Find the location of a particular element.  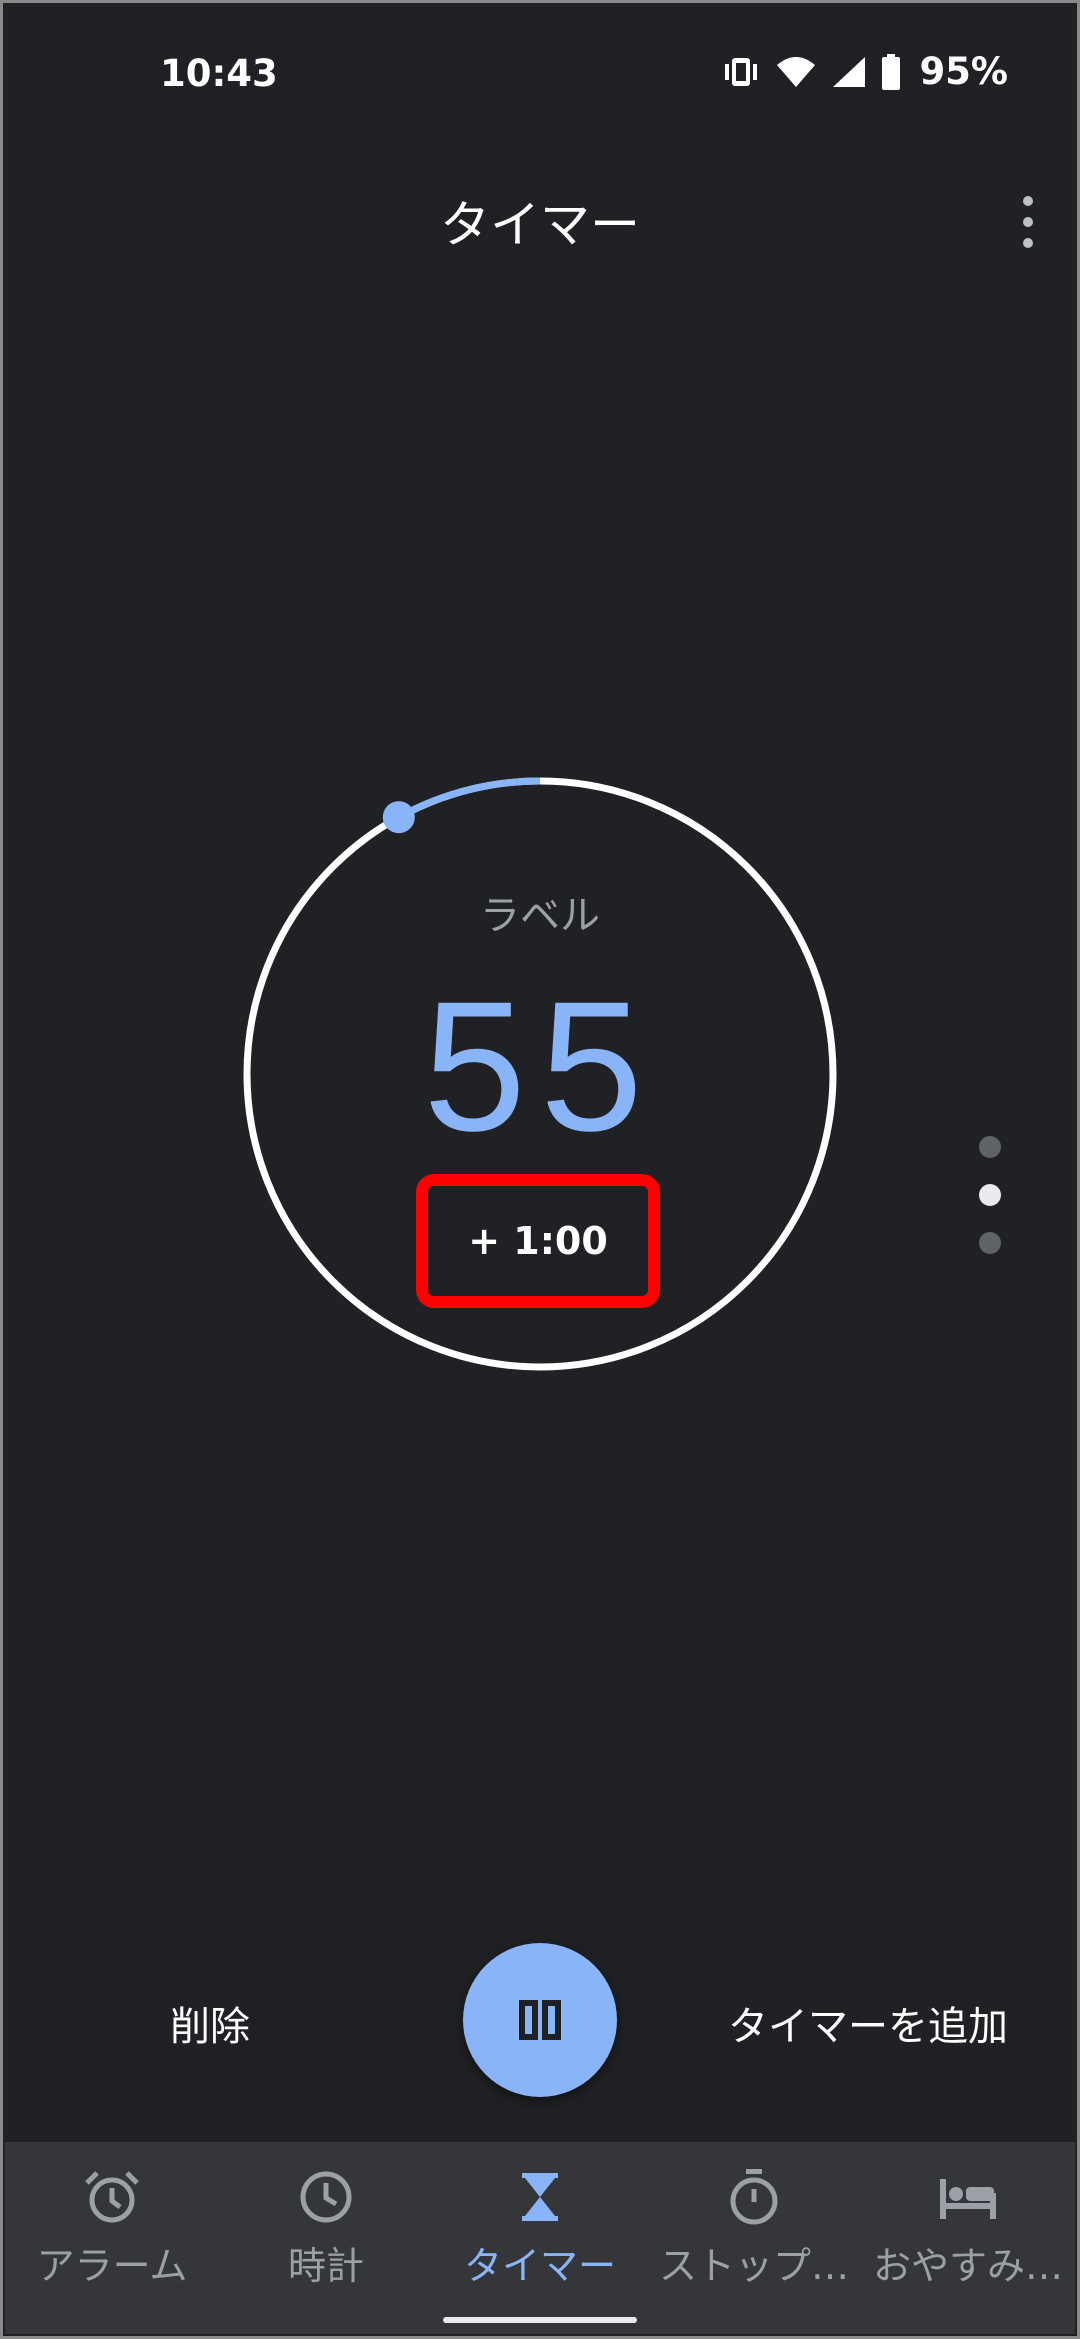

bed-icon is located at coordinates (968, 2199).